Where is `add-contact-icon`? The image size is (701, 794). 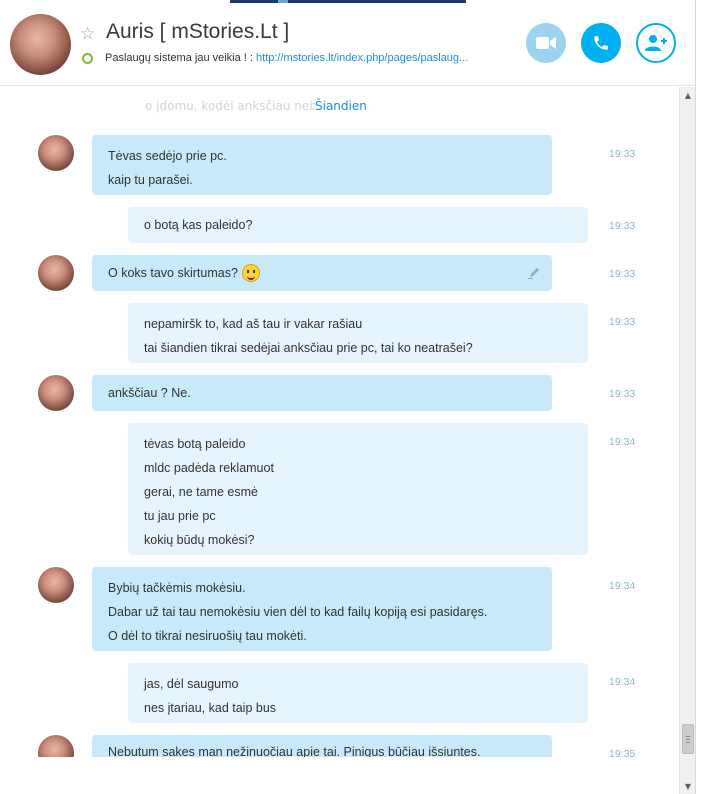
add-contact-icon is located at coordinates (656, 43).